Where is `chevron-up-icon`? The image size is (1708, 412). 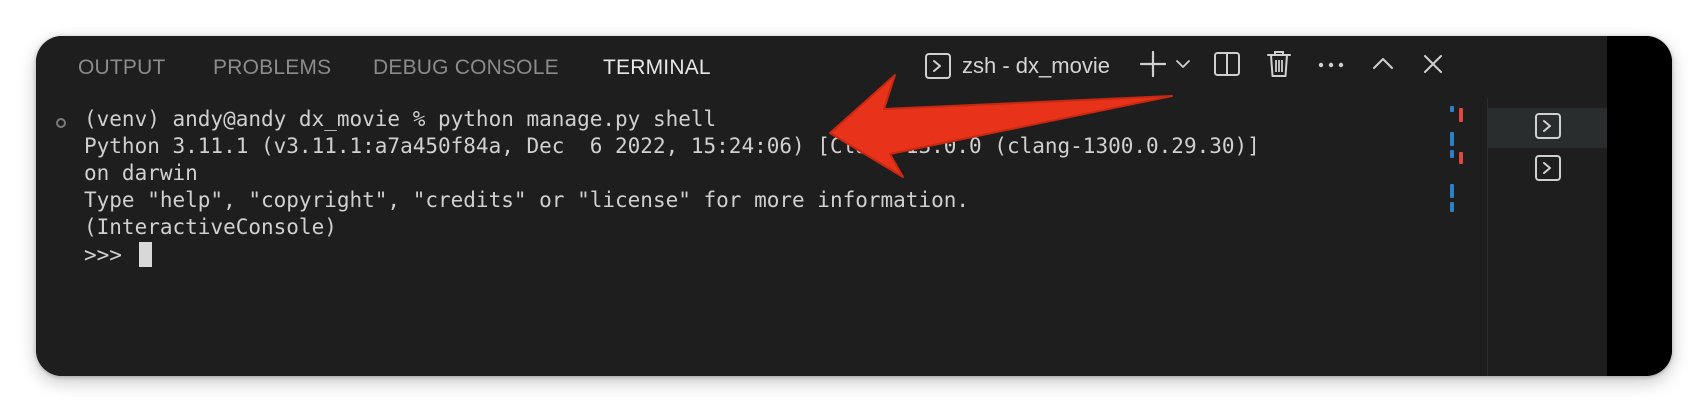
chevron-up-icon is located at coordinates (1383, 66).